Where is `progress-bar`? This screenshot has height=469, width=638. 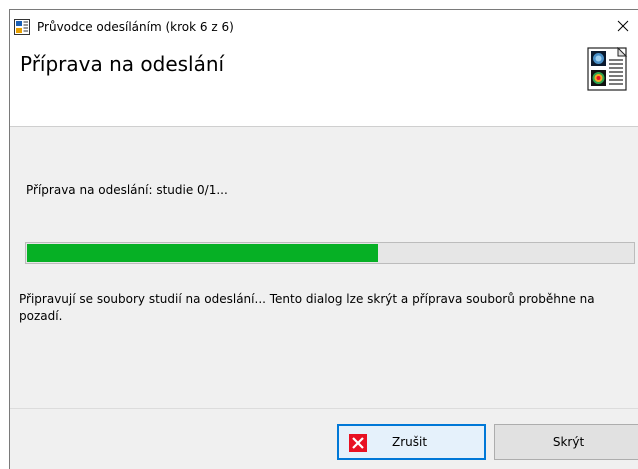
progress-bar is located at coordinates (330, 253).